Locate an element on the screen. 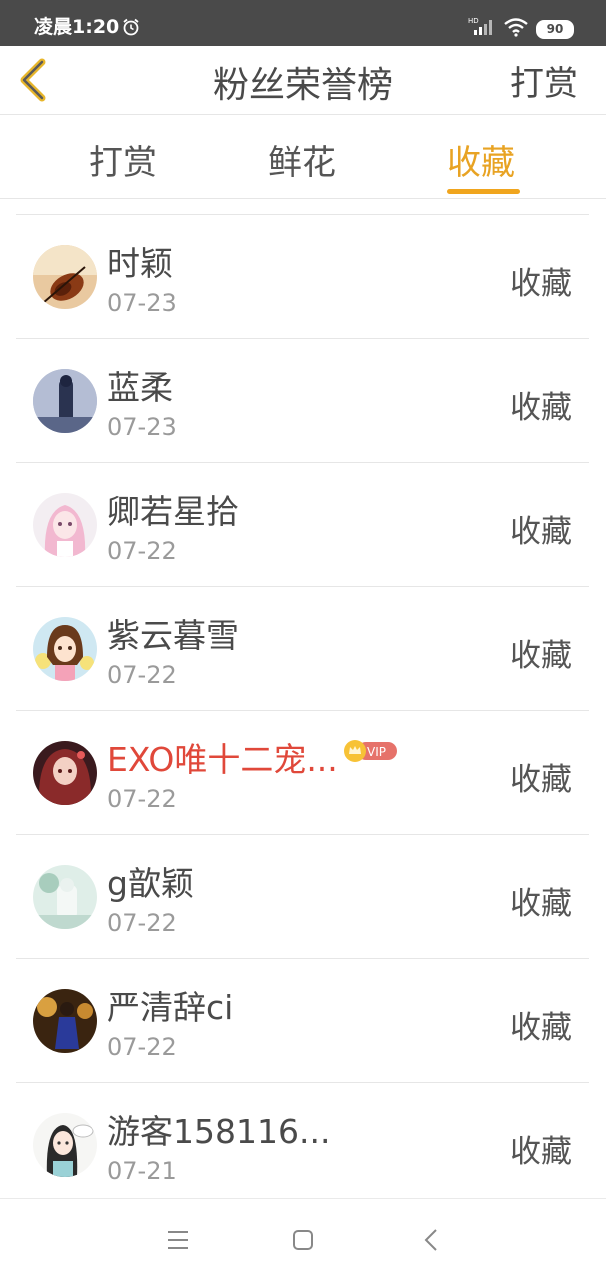 The image size is (606, 1280). wifi-icon is located at coordinates (516, 27).